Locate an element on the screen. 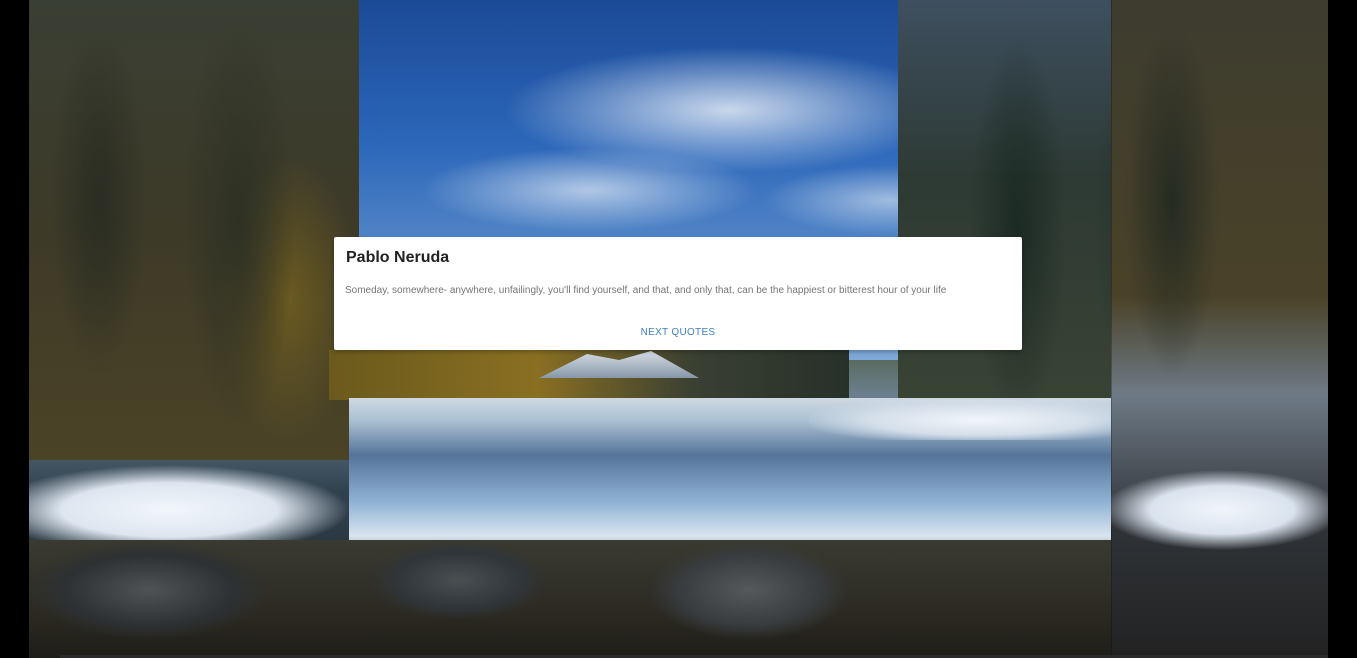  quote-author: Pablo Neruda is located at coordinates (398, 257).